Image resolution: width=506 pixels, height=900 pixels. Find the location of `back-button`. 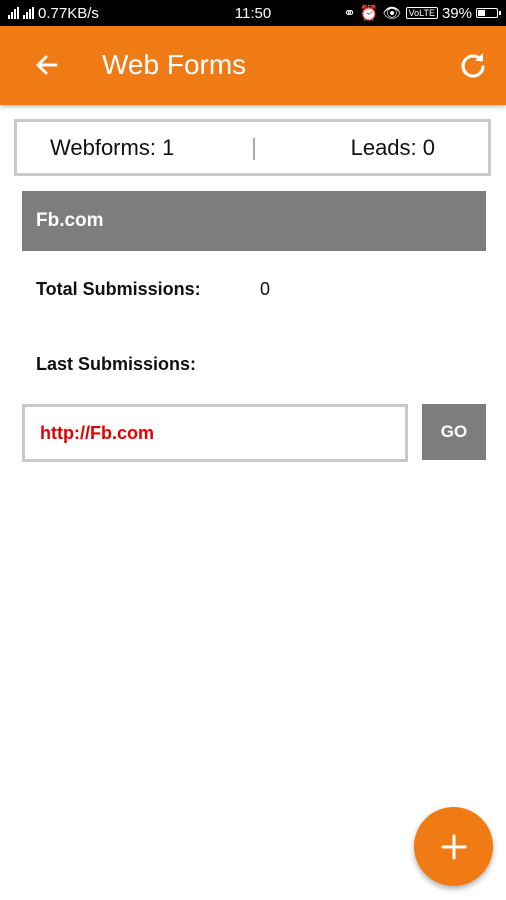

back-button is located at coordinates (47, 65).